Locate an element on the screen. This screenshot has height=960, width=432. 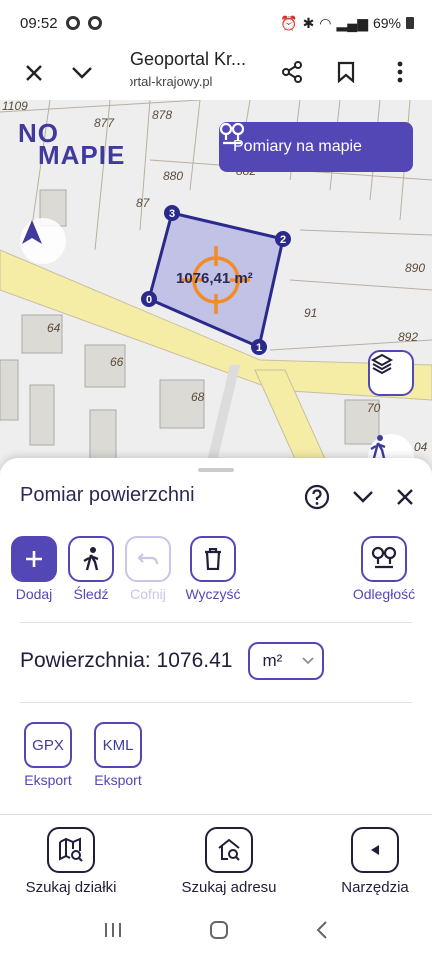
vertex-2-label: 2 is located at coordinates (283, 240).